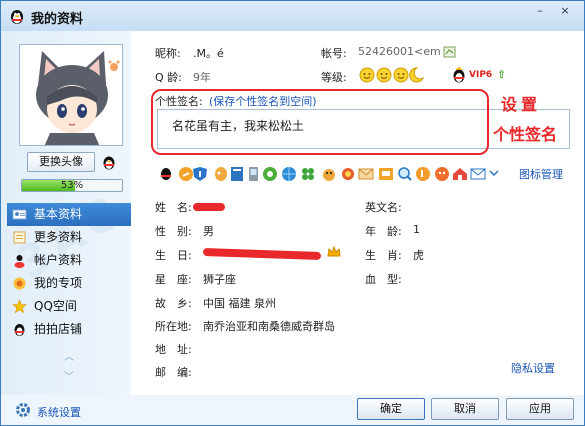  I want to click on qzone-star-icon, so click(19, 306).